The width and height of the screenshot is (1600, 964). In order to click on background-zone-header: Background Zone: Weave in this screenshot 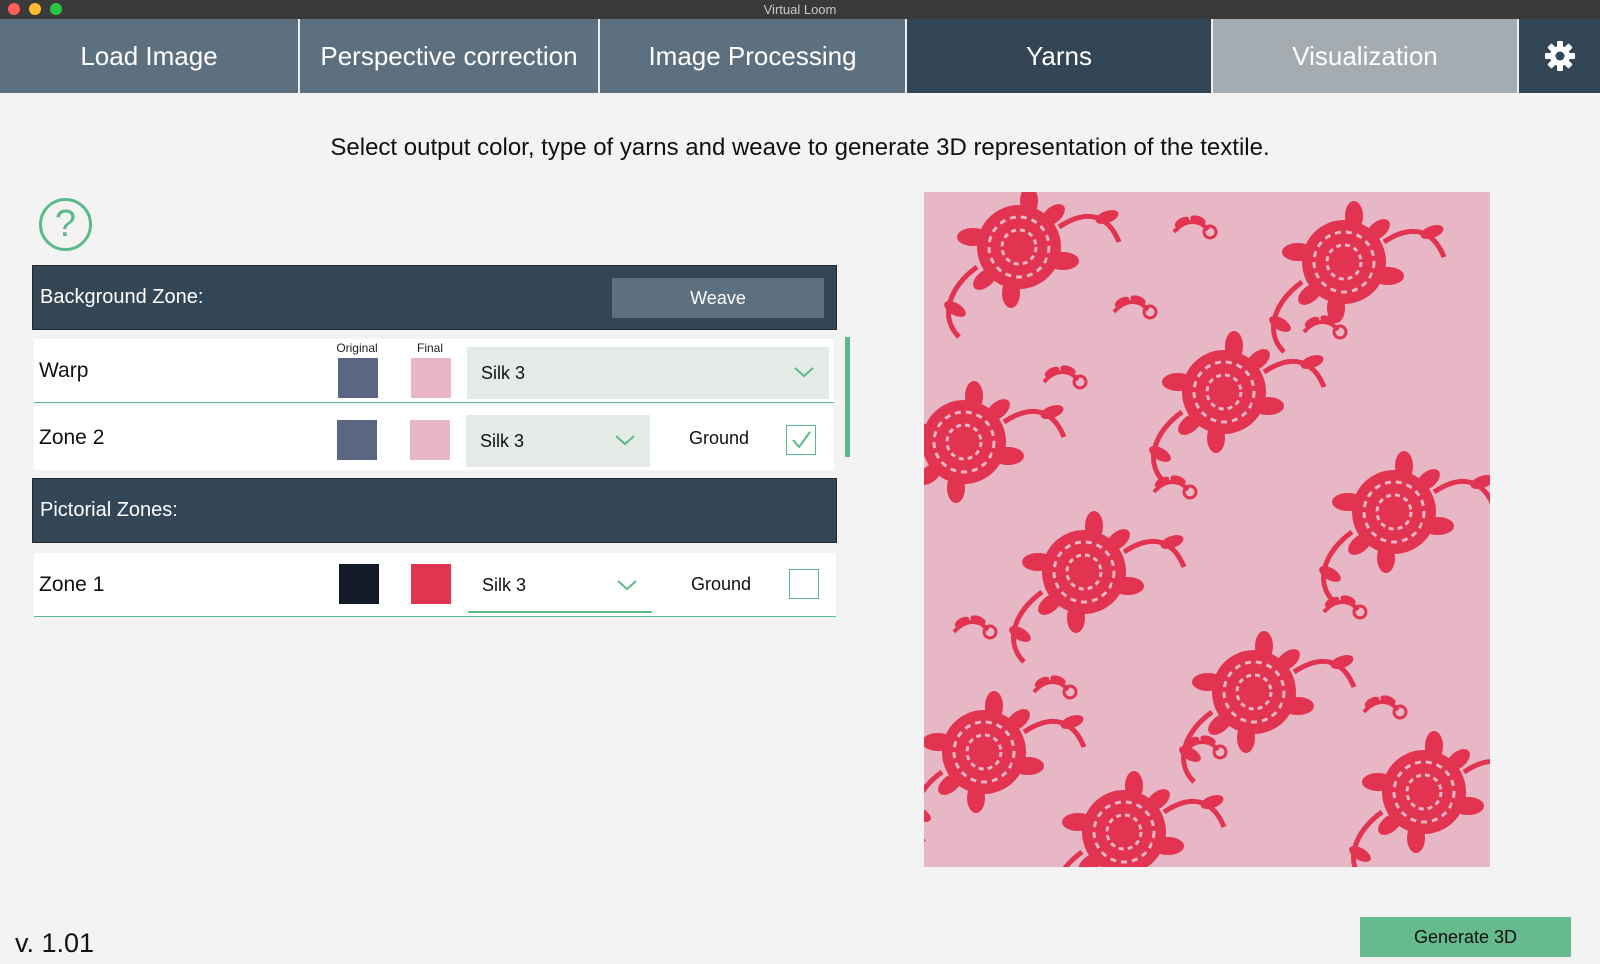, I will do `click(434, 297)`.